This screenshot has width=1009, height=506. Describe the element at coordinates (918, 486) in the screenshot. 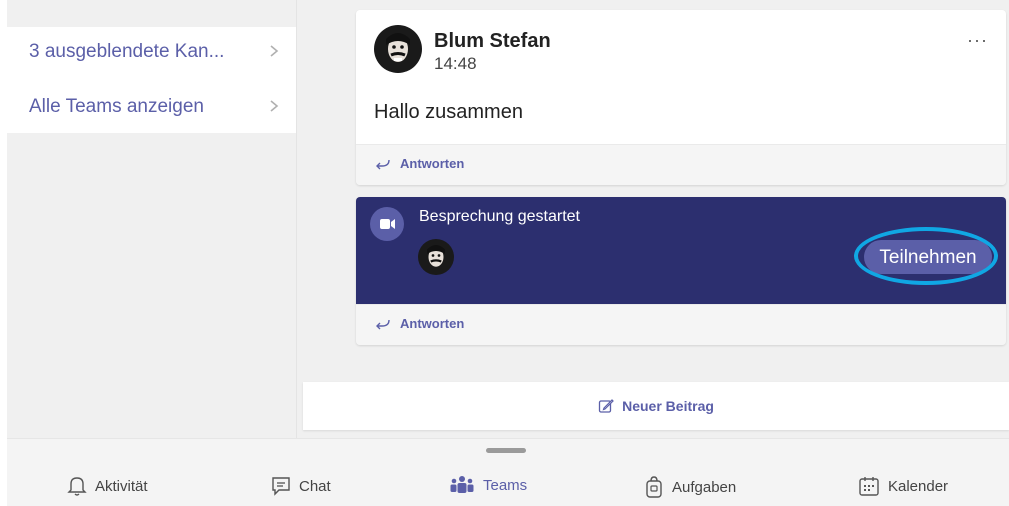

I see `nav-label-calendar: Kalender` at that location.